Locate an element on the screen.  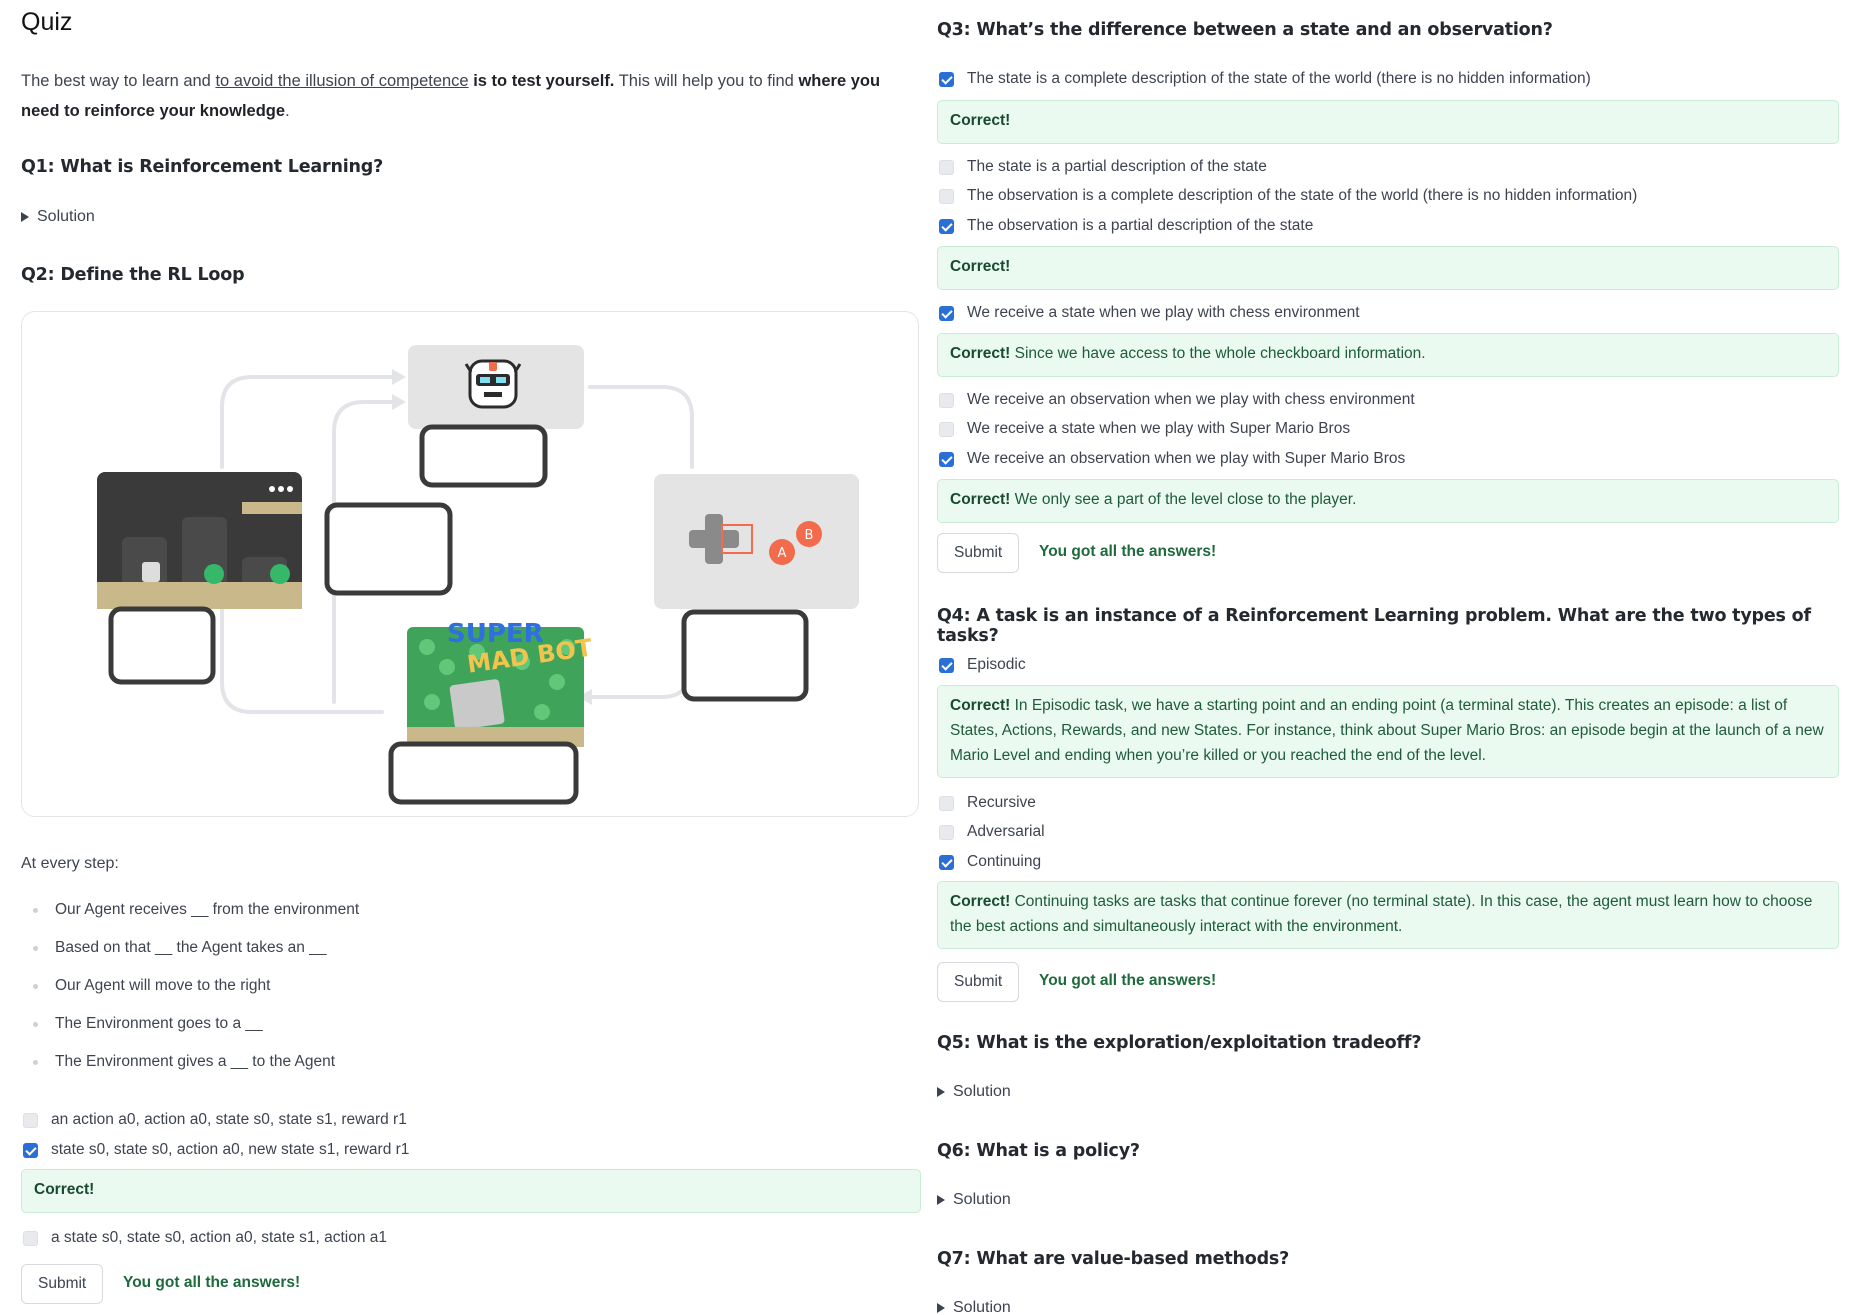
arrow-path-state is located at coordinates (307, 422).